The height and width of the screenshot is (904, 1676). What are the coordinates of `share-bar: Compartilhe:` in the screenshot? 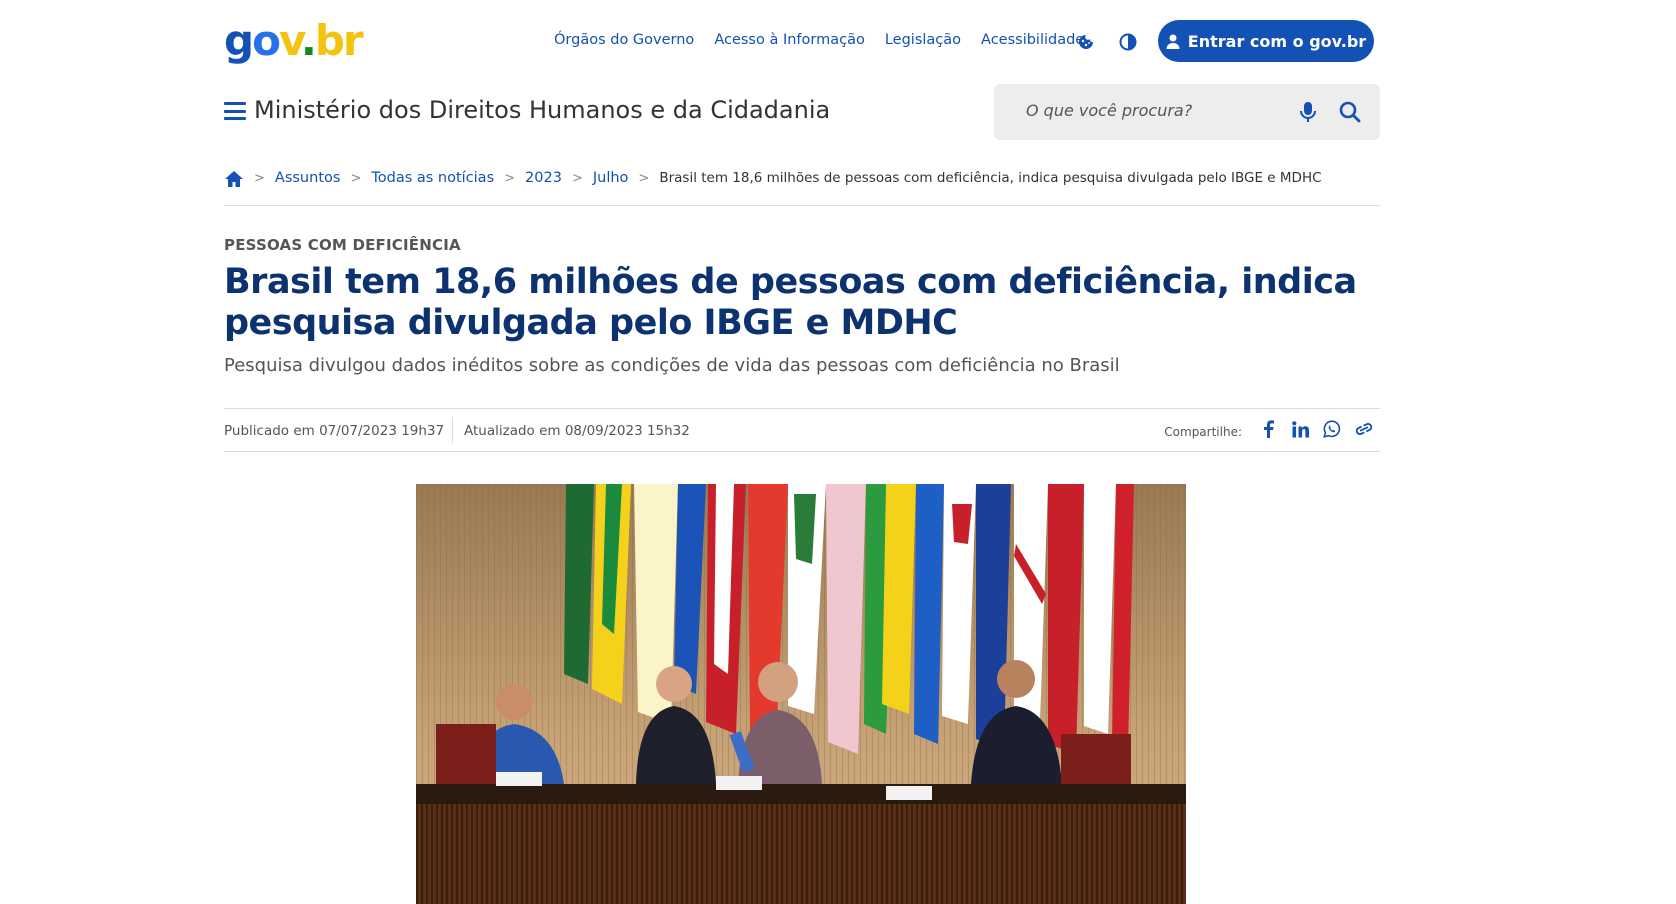 It's located at (1269, 429).